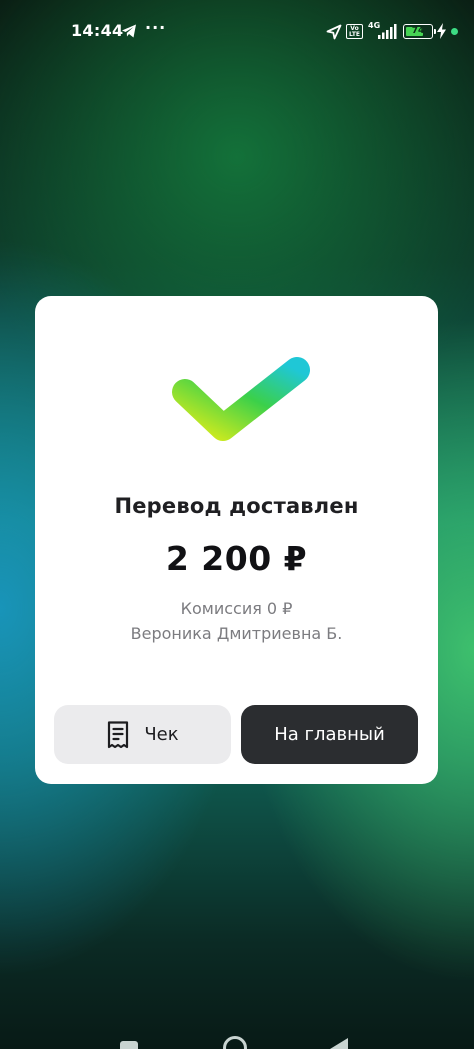 Image resolution: width=474 pixels, height=1049 pixels. I want to click on receipt-button: Чек, so click(142, 734).